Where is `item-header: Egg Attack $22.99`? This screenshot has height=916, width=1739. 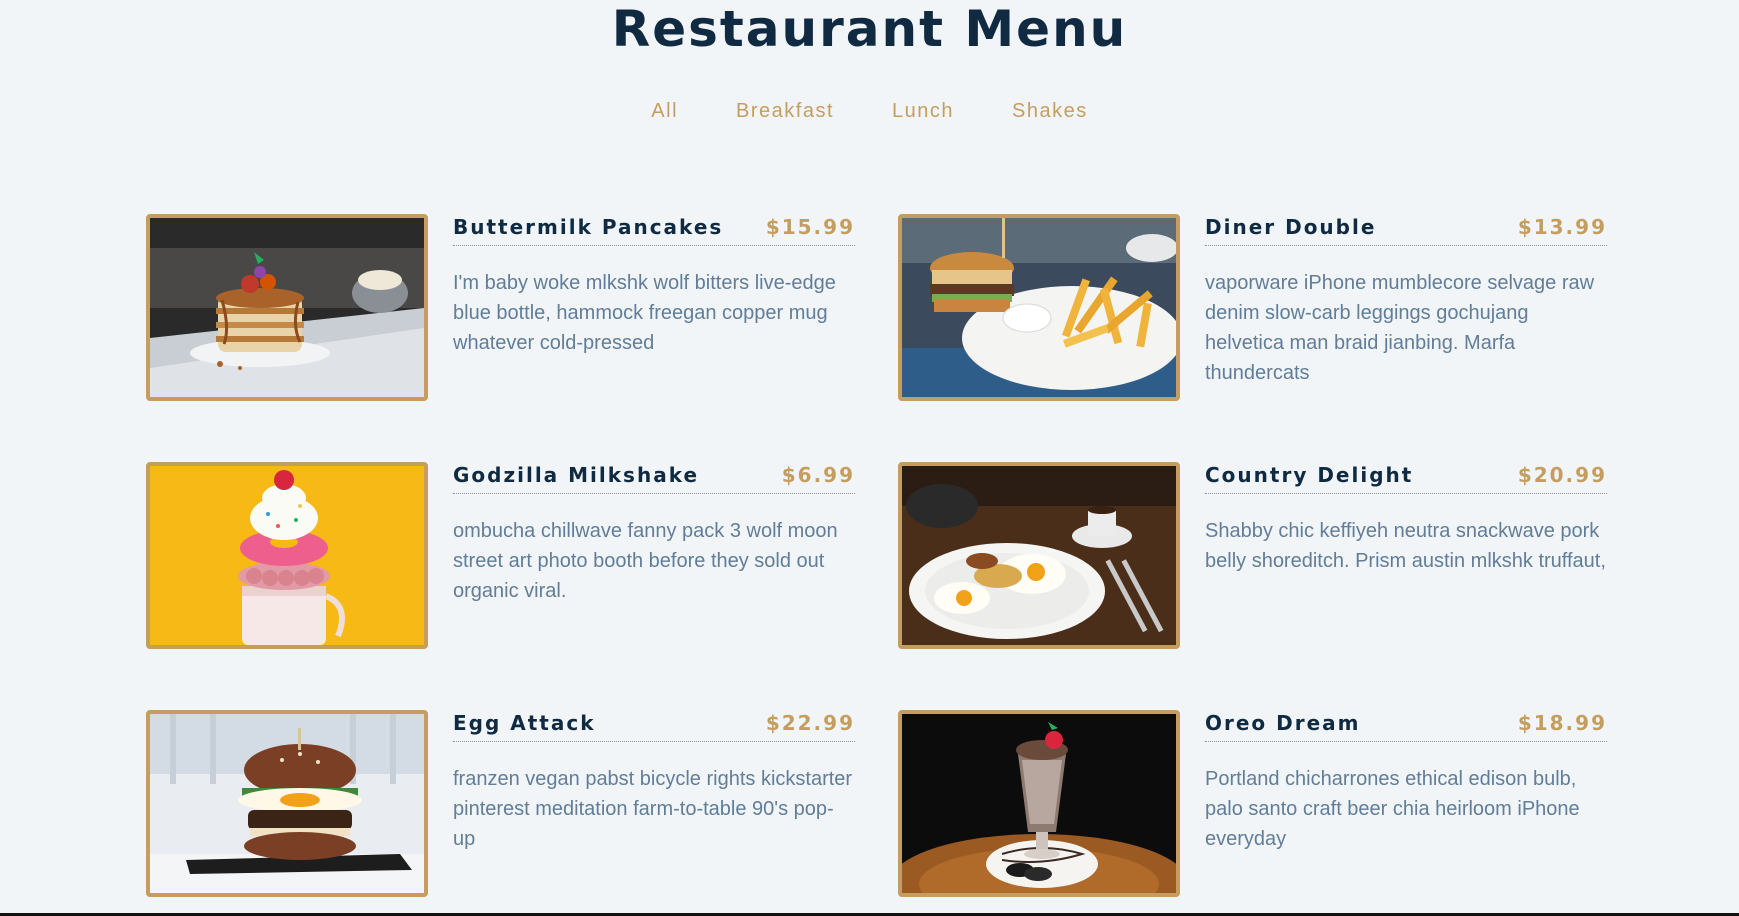 item-header: Egg Attack $22.99 is located at coordinates (654, 726).